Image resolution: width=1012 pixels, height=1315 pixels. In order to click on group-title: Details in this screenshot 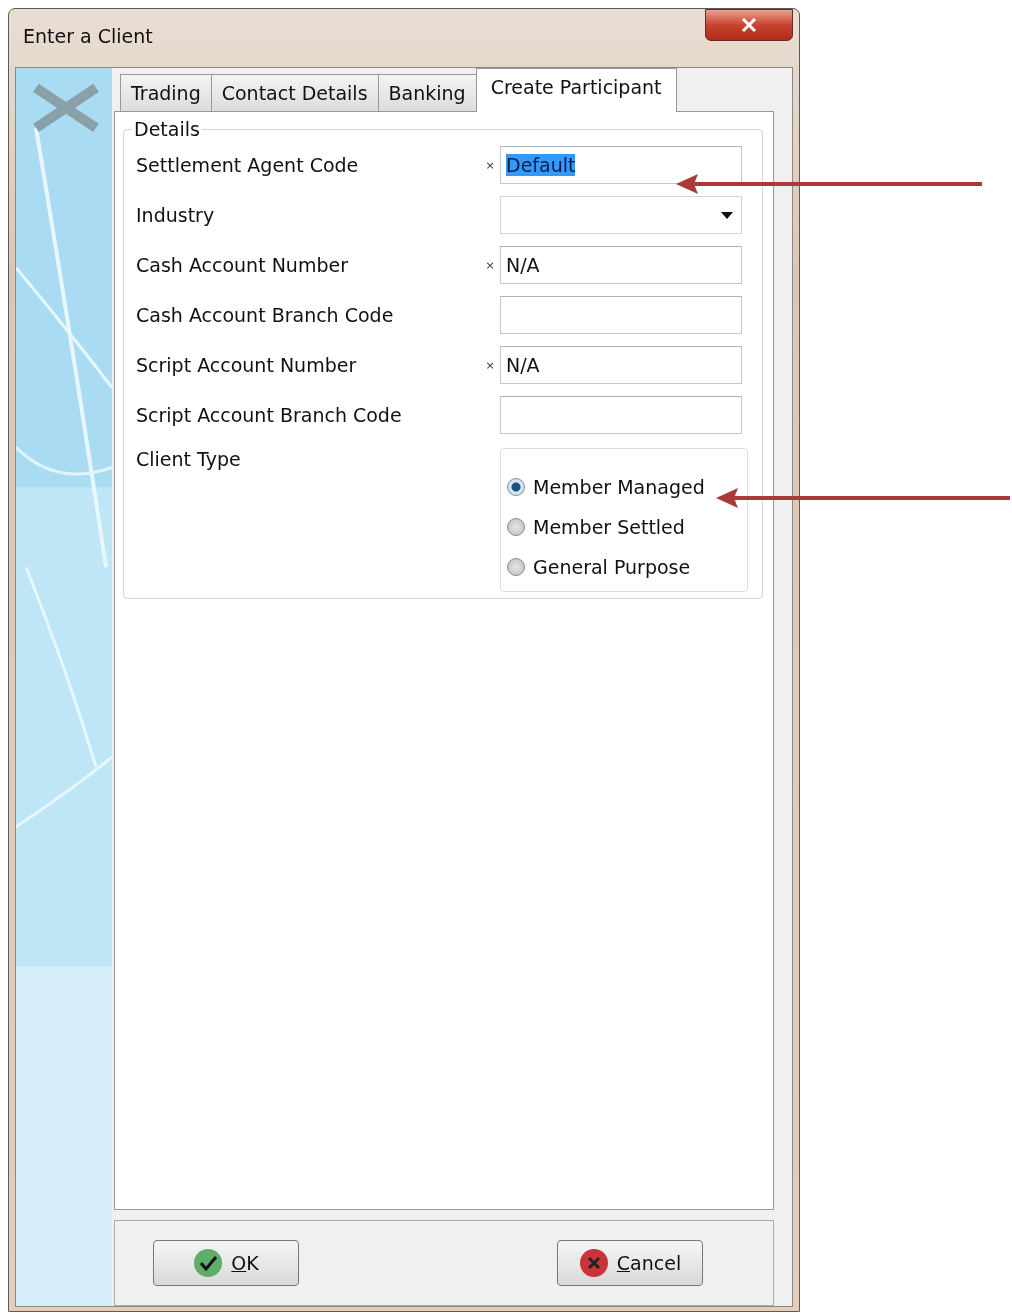, I will do `click(167, 129)`.